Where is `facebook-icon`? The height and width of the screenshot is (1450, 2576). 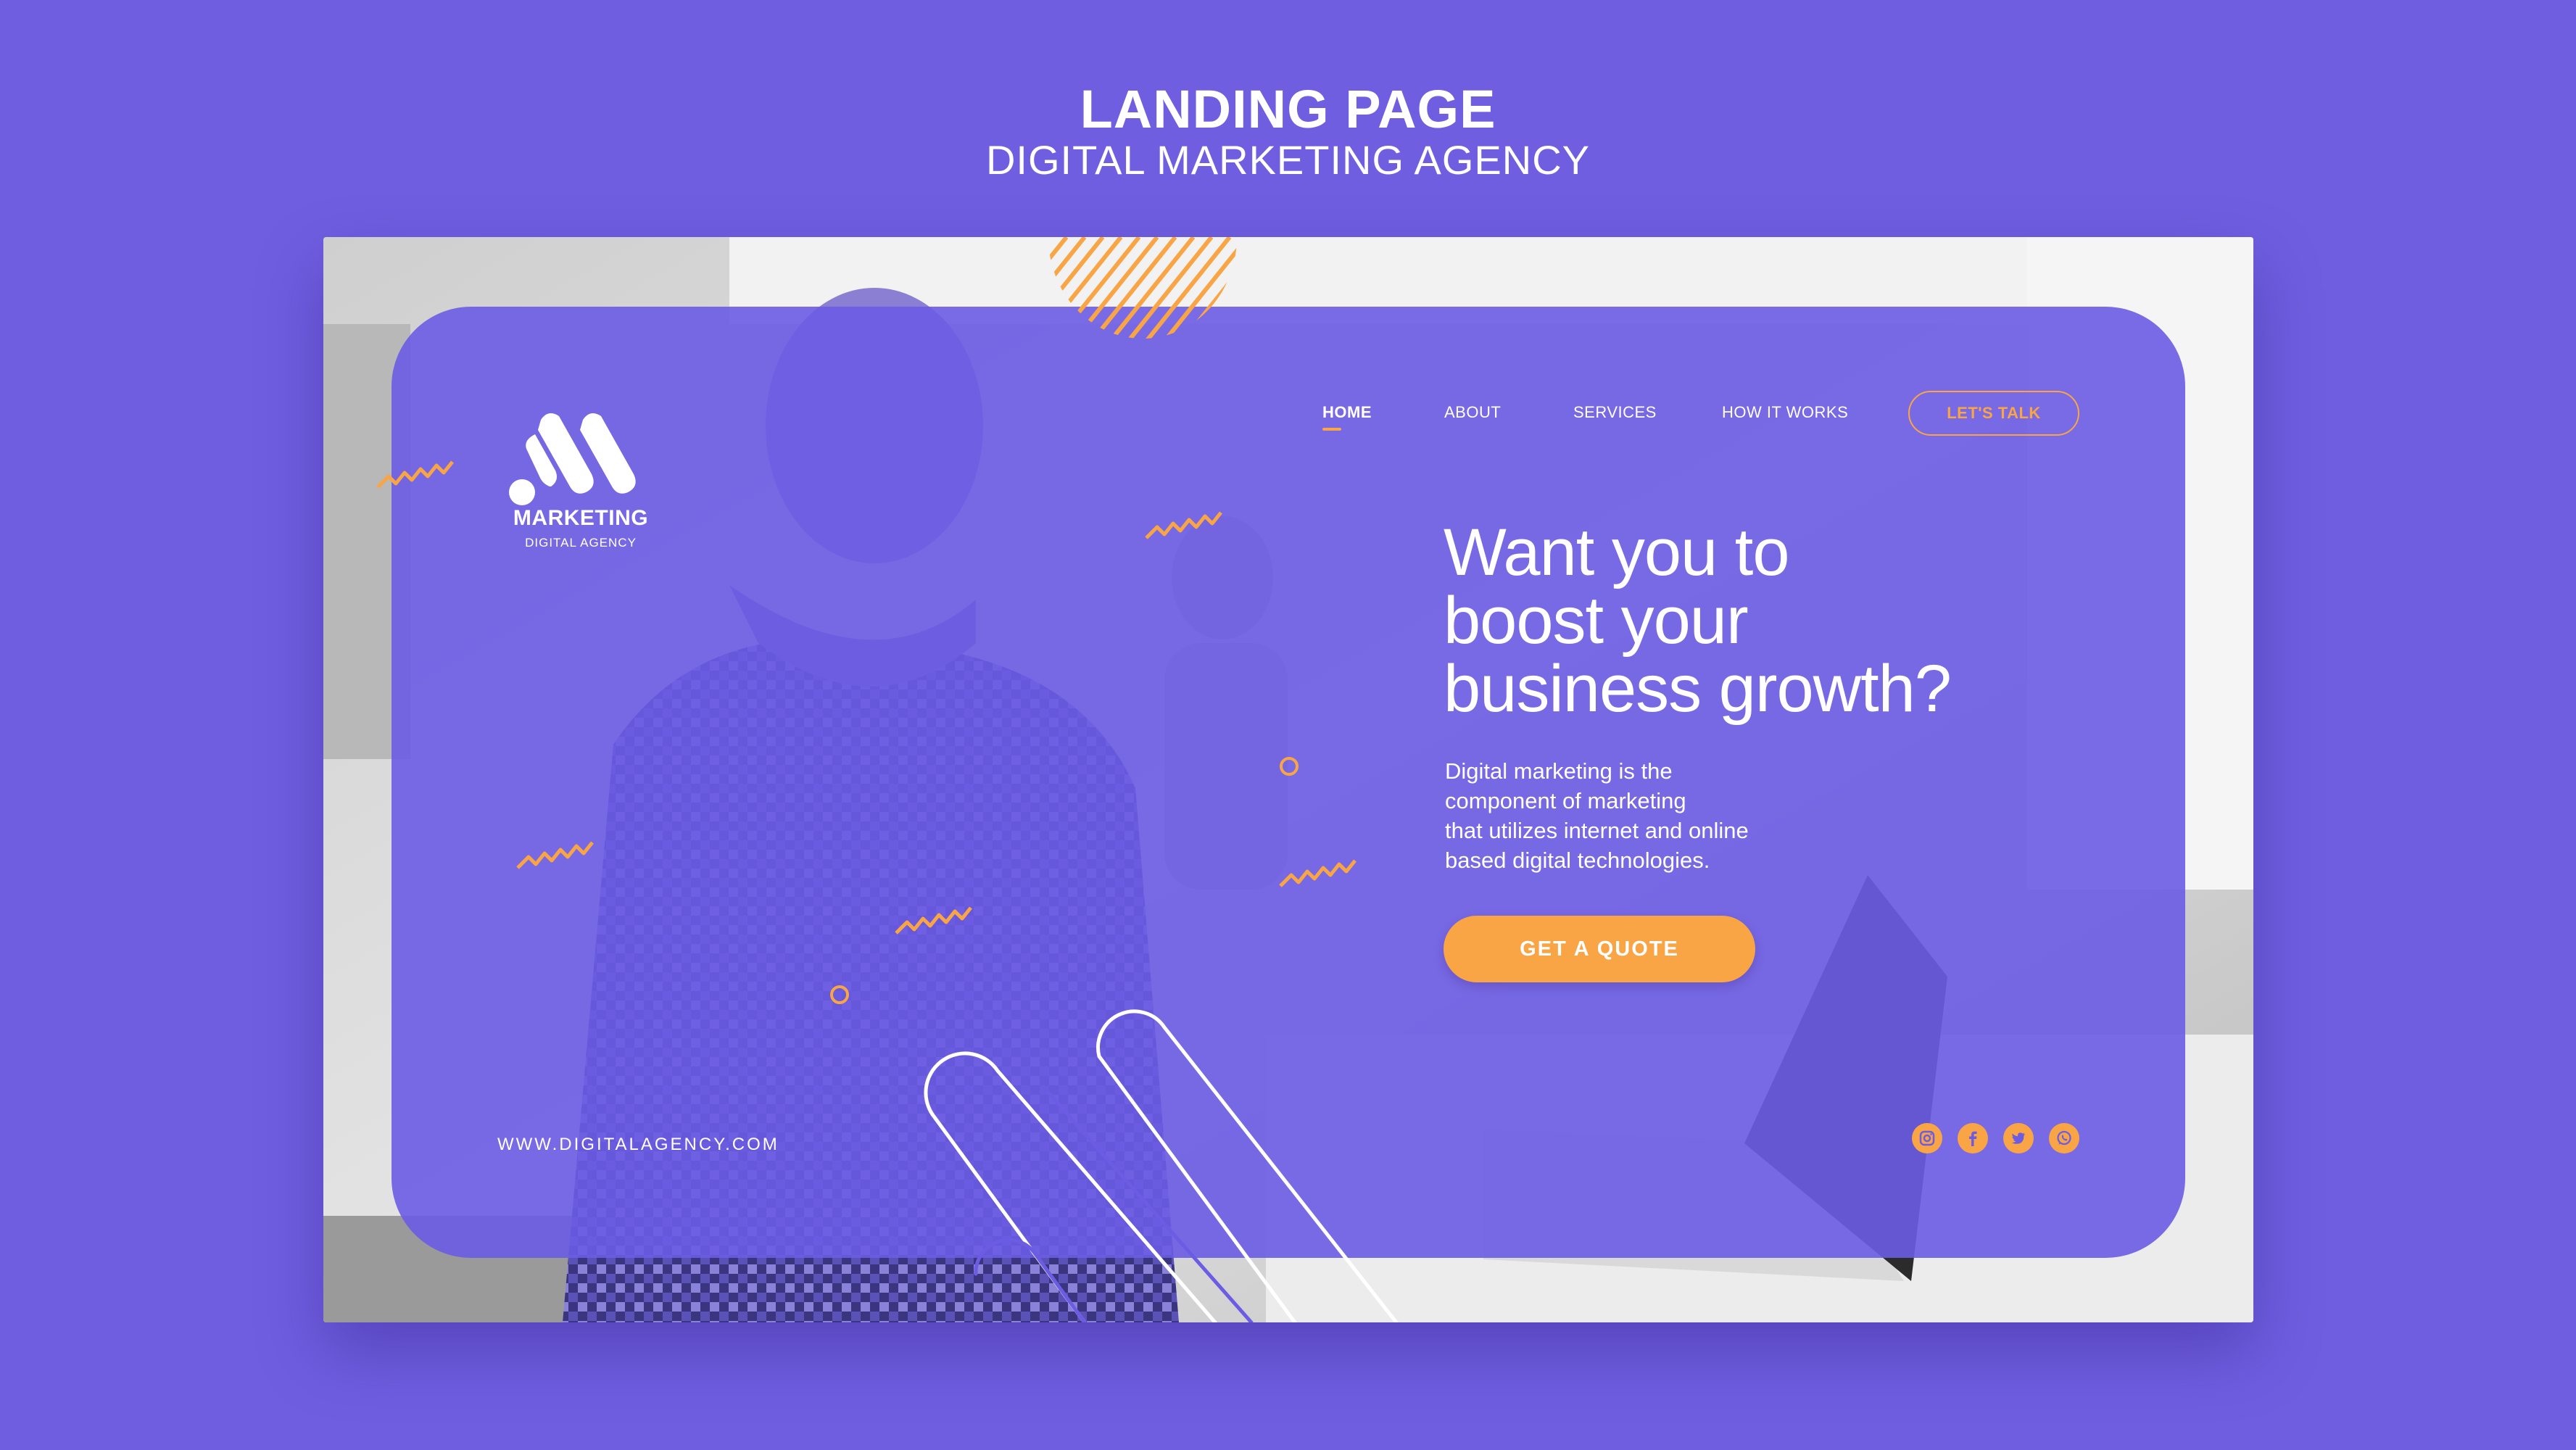 facebook-icon is located at coordinates (1973, 1138).